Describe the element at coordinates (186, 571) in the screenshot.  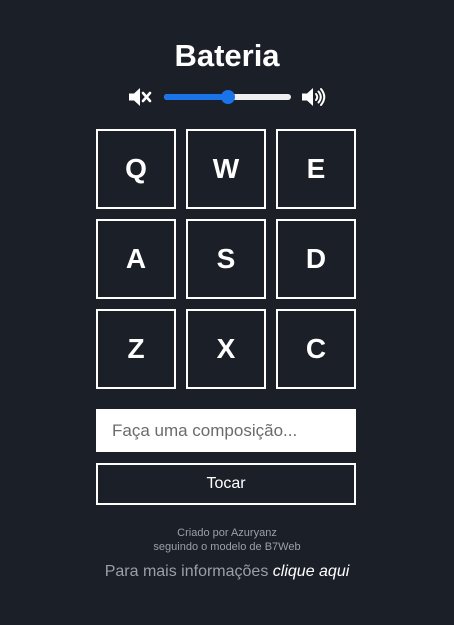
I see `more-info-text: Para mais informações` at that location.